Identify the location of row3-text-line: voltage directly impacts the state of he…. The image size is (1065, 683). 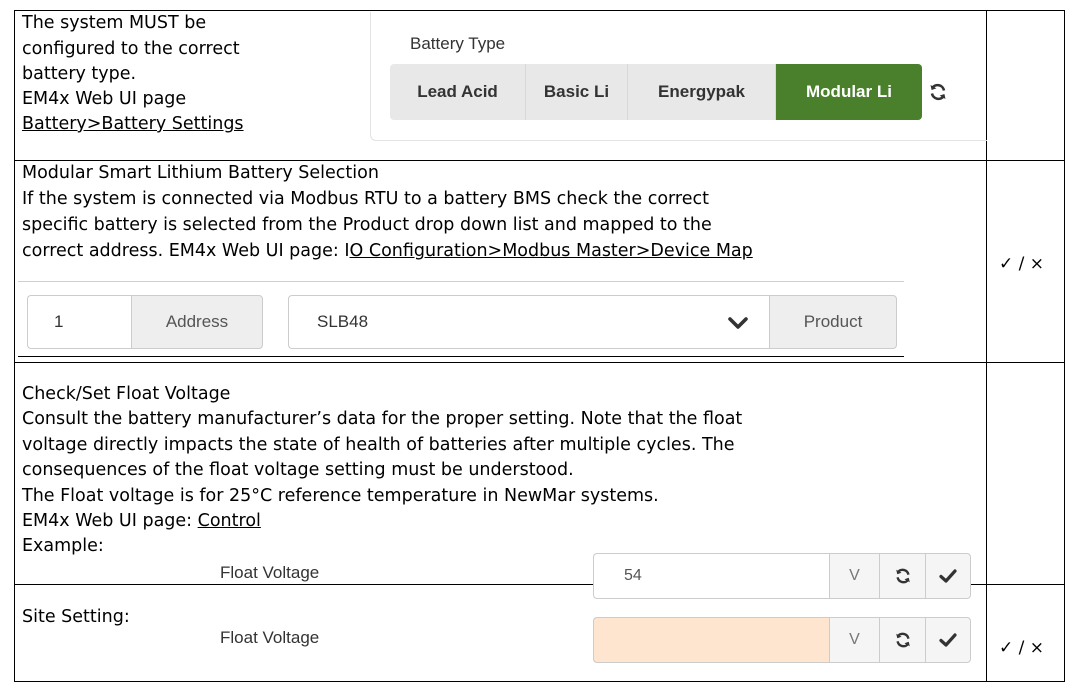
(378, 445).